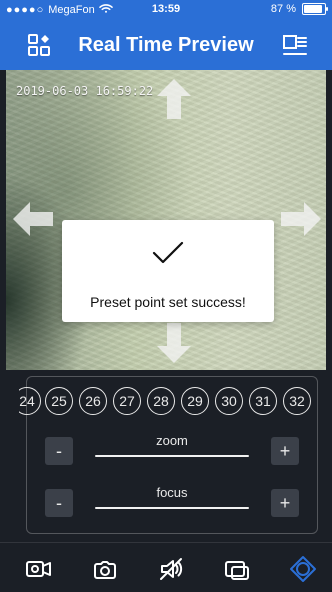 The image size is (332, 592). I want to click on battery-icon, so click(315, 9).